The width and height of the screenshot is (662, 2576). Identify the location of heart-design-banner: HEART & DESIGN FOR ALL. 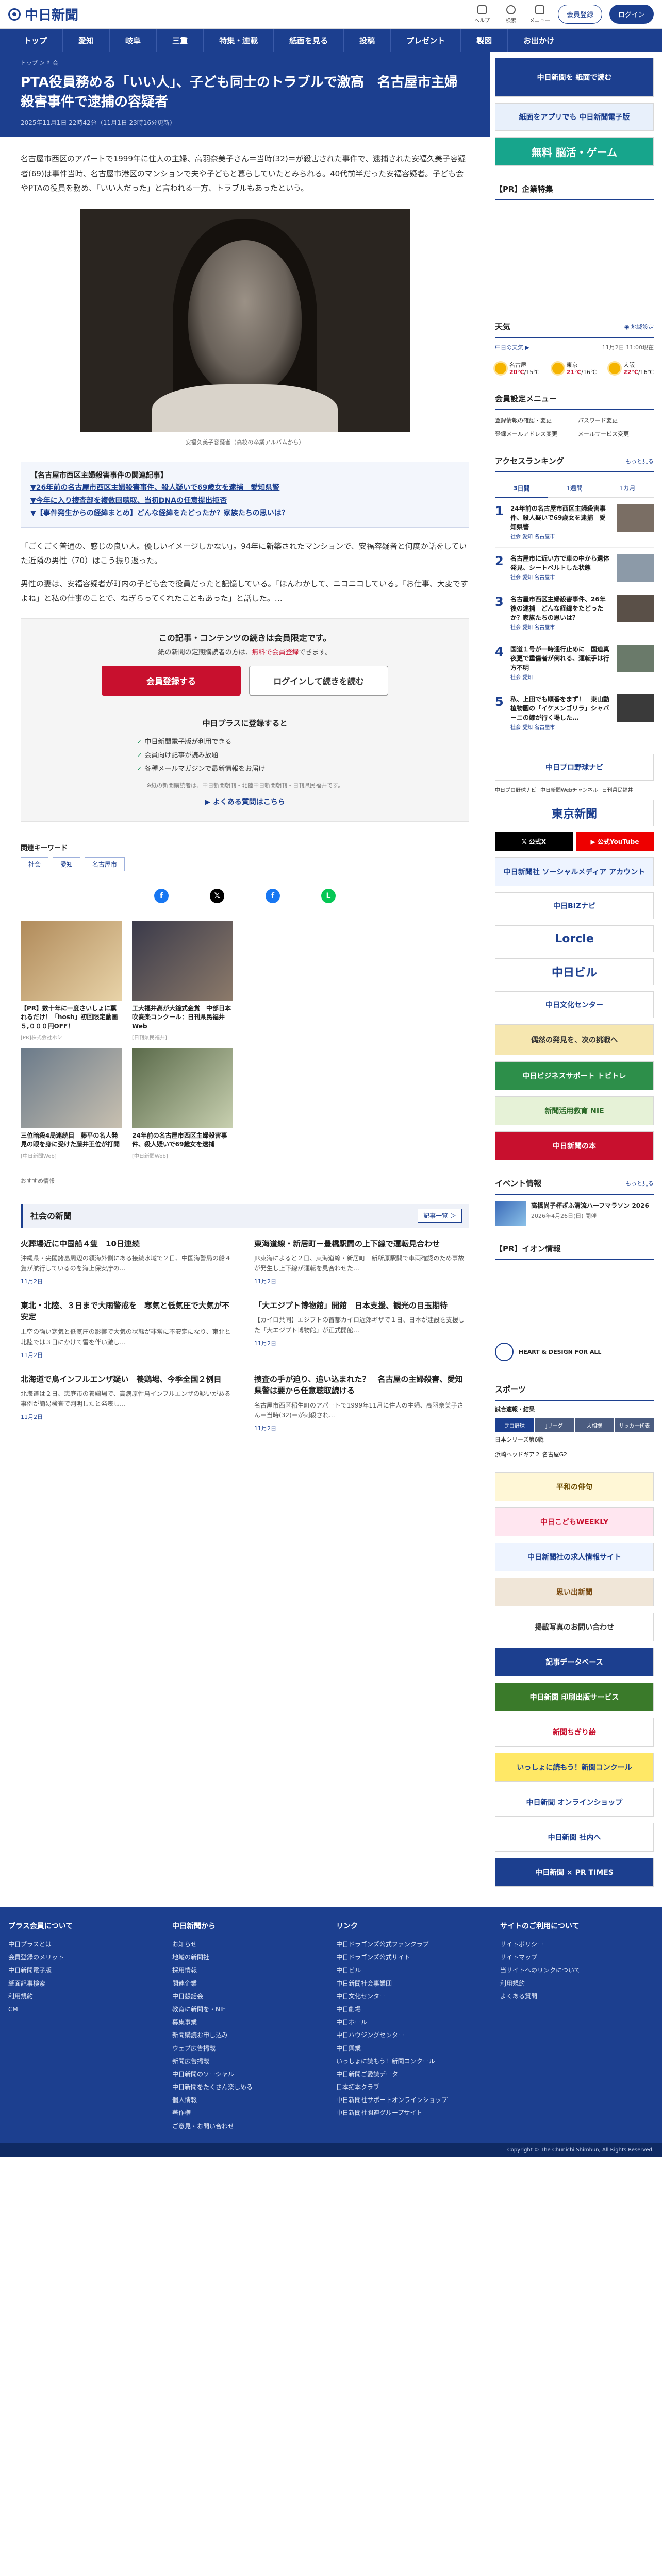
(574, 1351).